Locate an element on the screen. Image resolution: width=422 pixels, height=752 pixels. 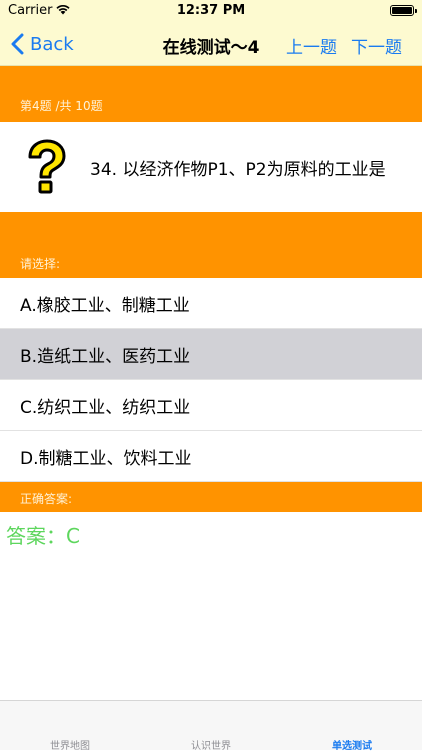
option-d: D.制糖工业、饮料工业 is located at coordinates (211, 456).